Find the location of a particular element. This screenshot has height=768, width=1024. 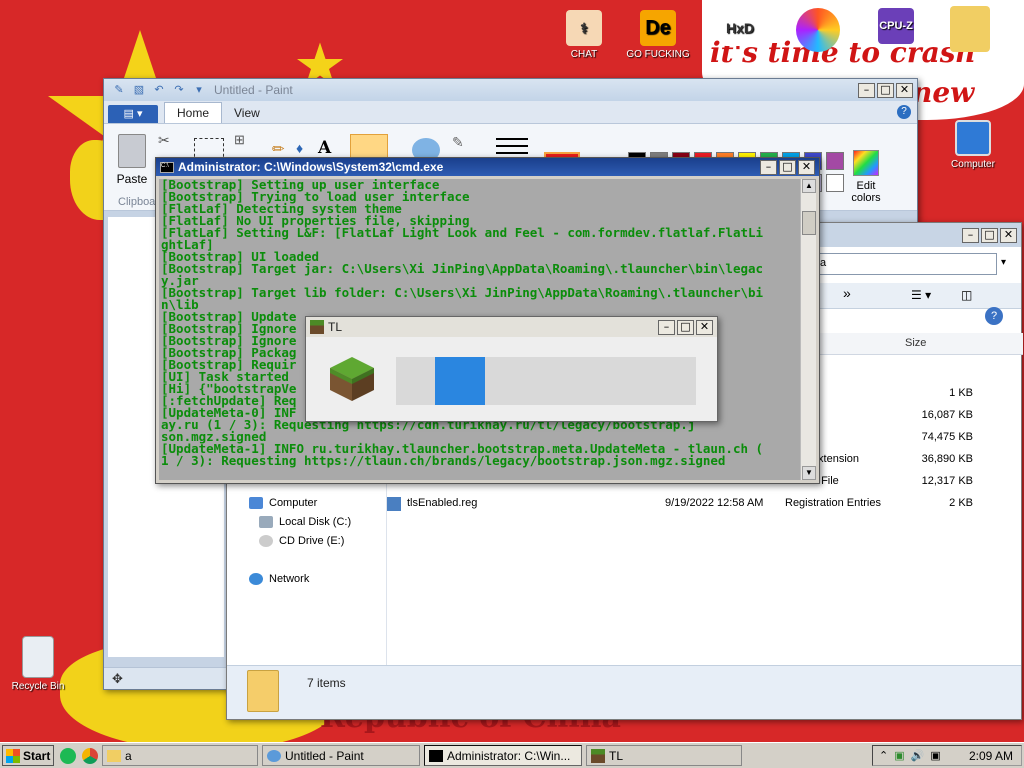

taskbar-item-tl: TL is located at coordinates (664, 755).